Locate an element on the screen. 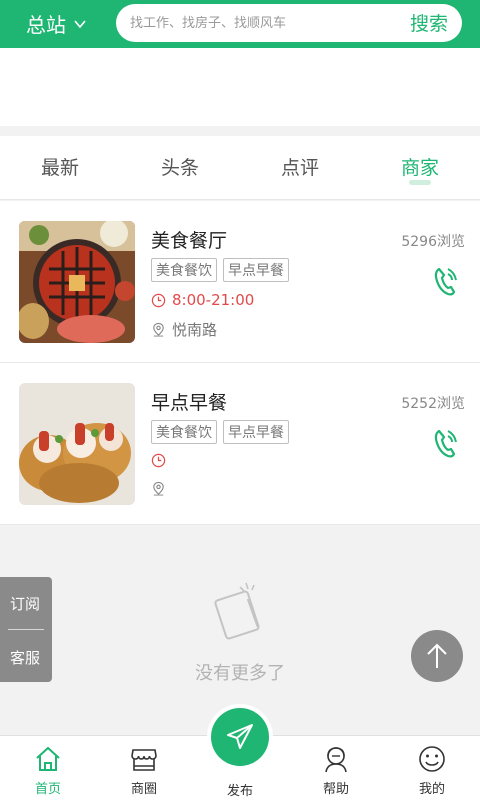 The image size is (480, 800). nav-help: 帮助 is located at coordinates (336, 770).